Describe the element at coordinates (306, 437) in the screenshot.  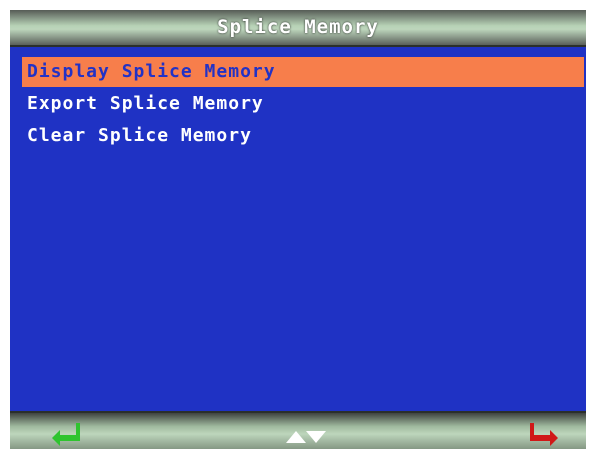
I see `up-down-arrows-icon` at that location.